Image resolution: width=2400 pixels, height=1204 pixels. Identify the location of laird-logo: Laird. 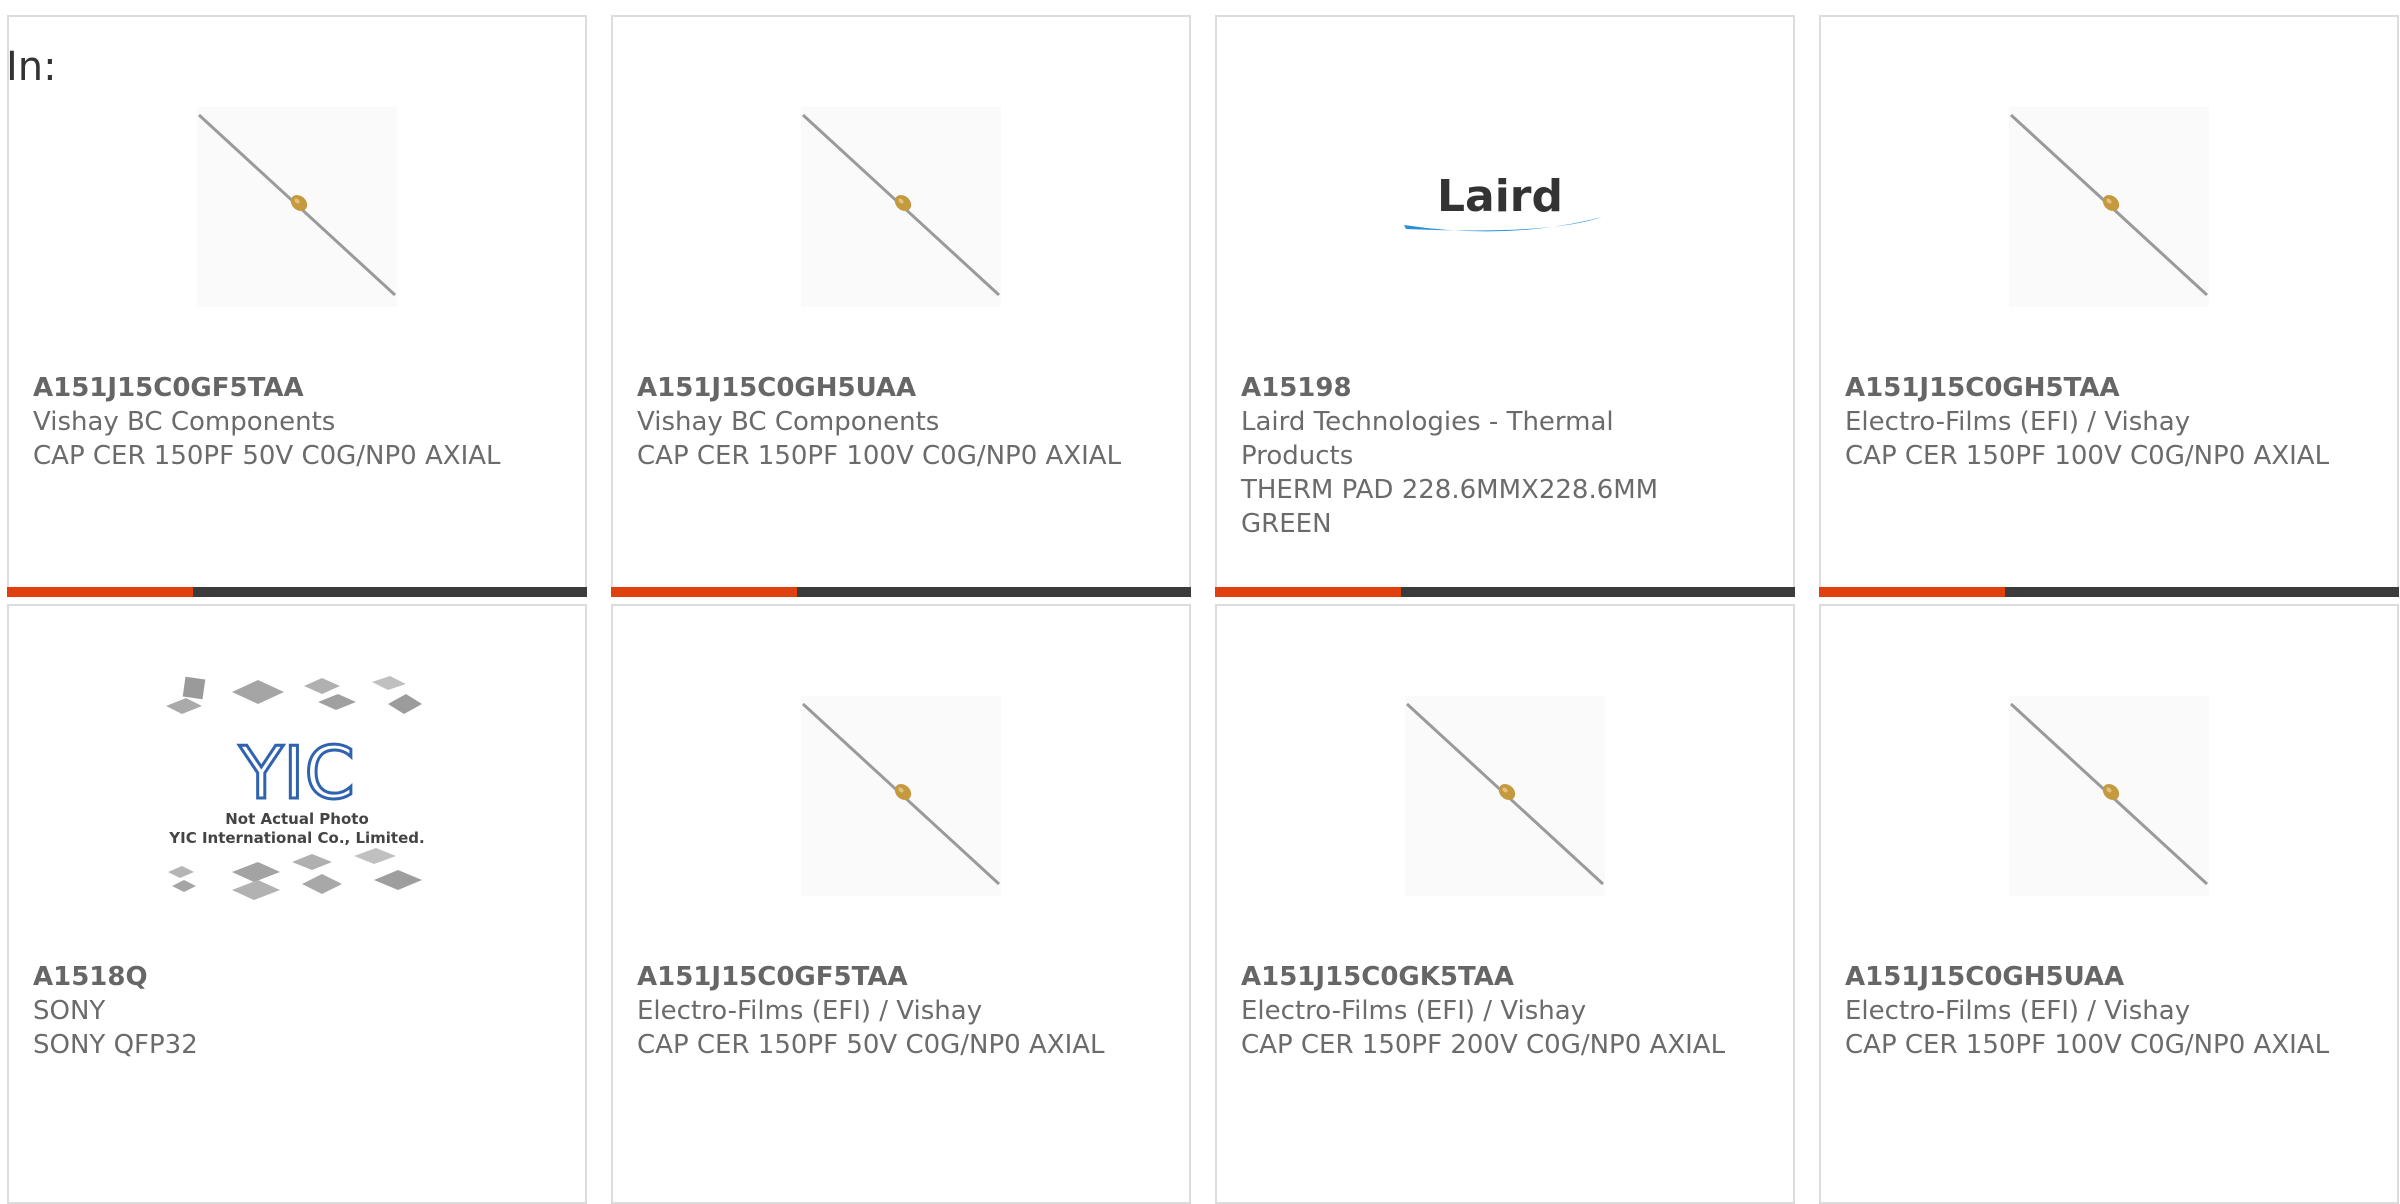
(1503, 201).